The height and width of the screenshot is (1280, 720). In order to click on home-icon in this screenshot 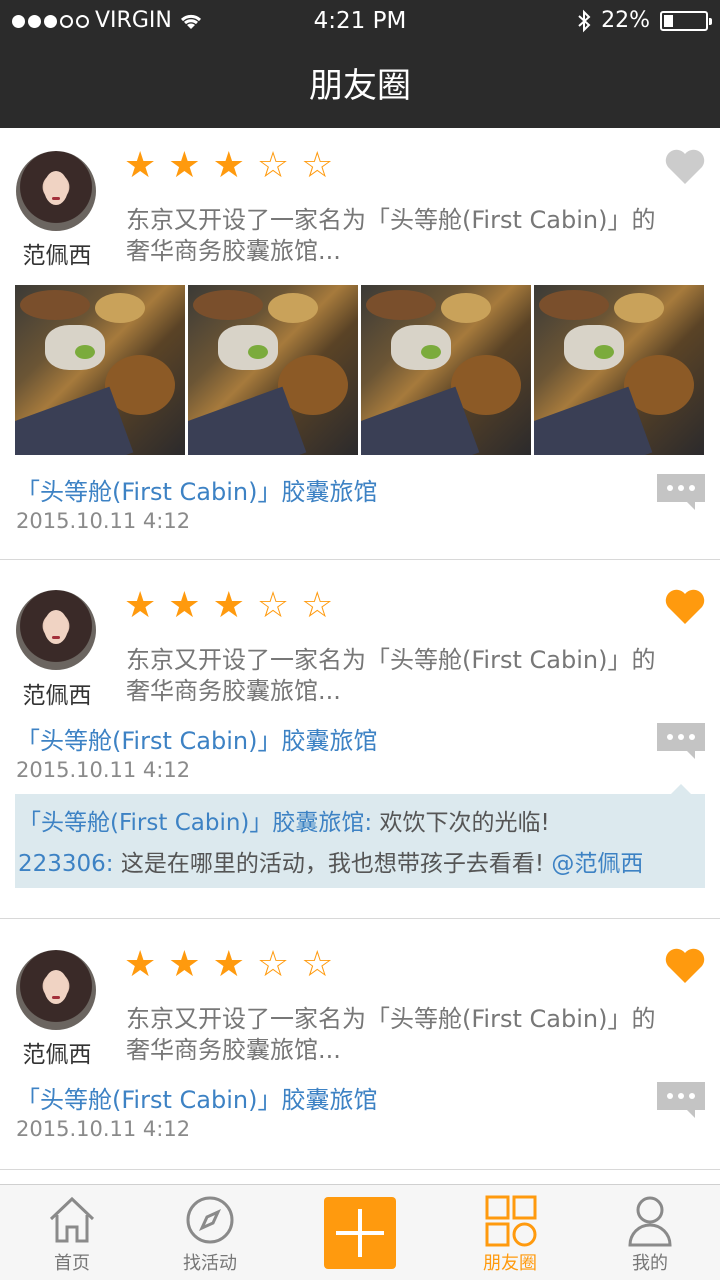, I will do `click(72, 1219)`.